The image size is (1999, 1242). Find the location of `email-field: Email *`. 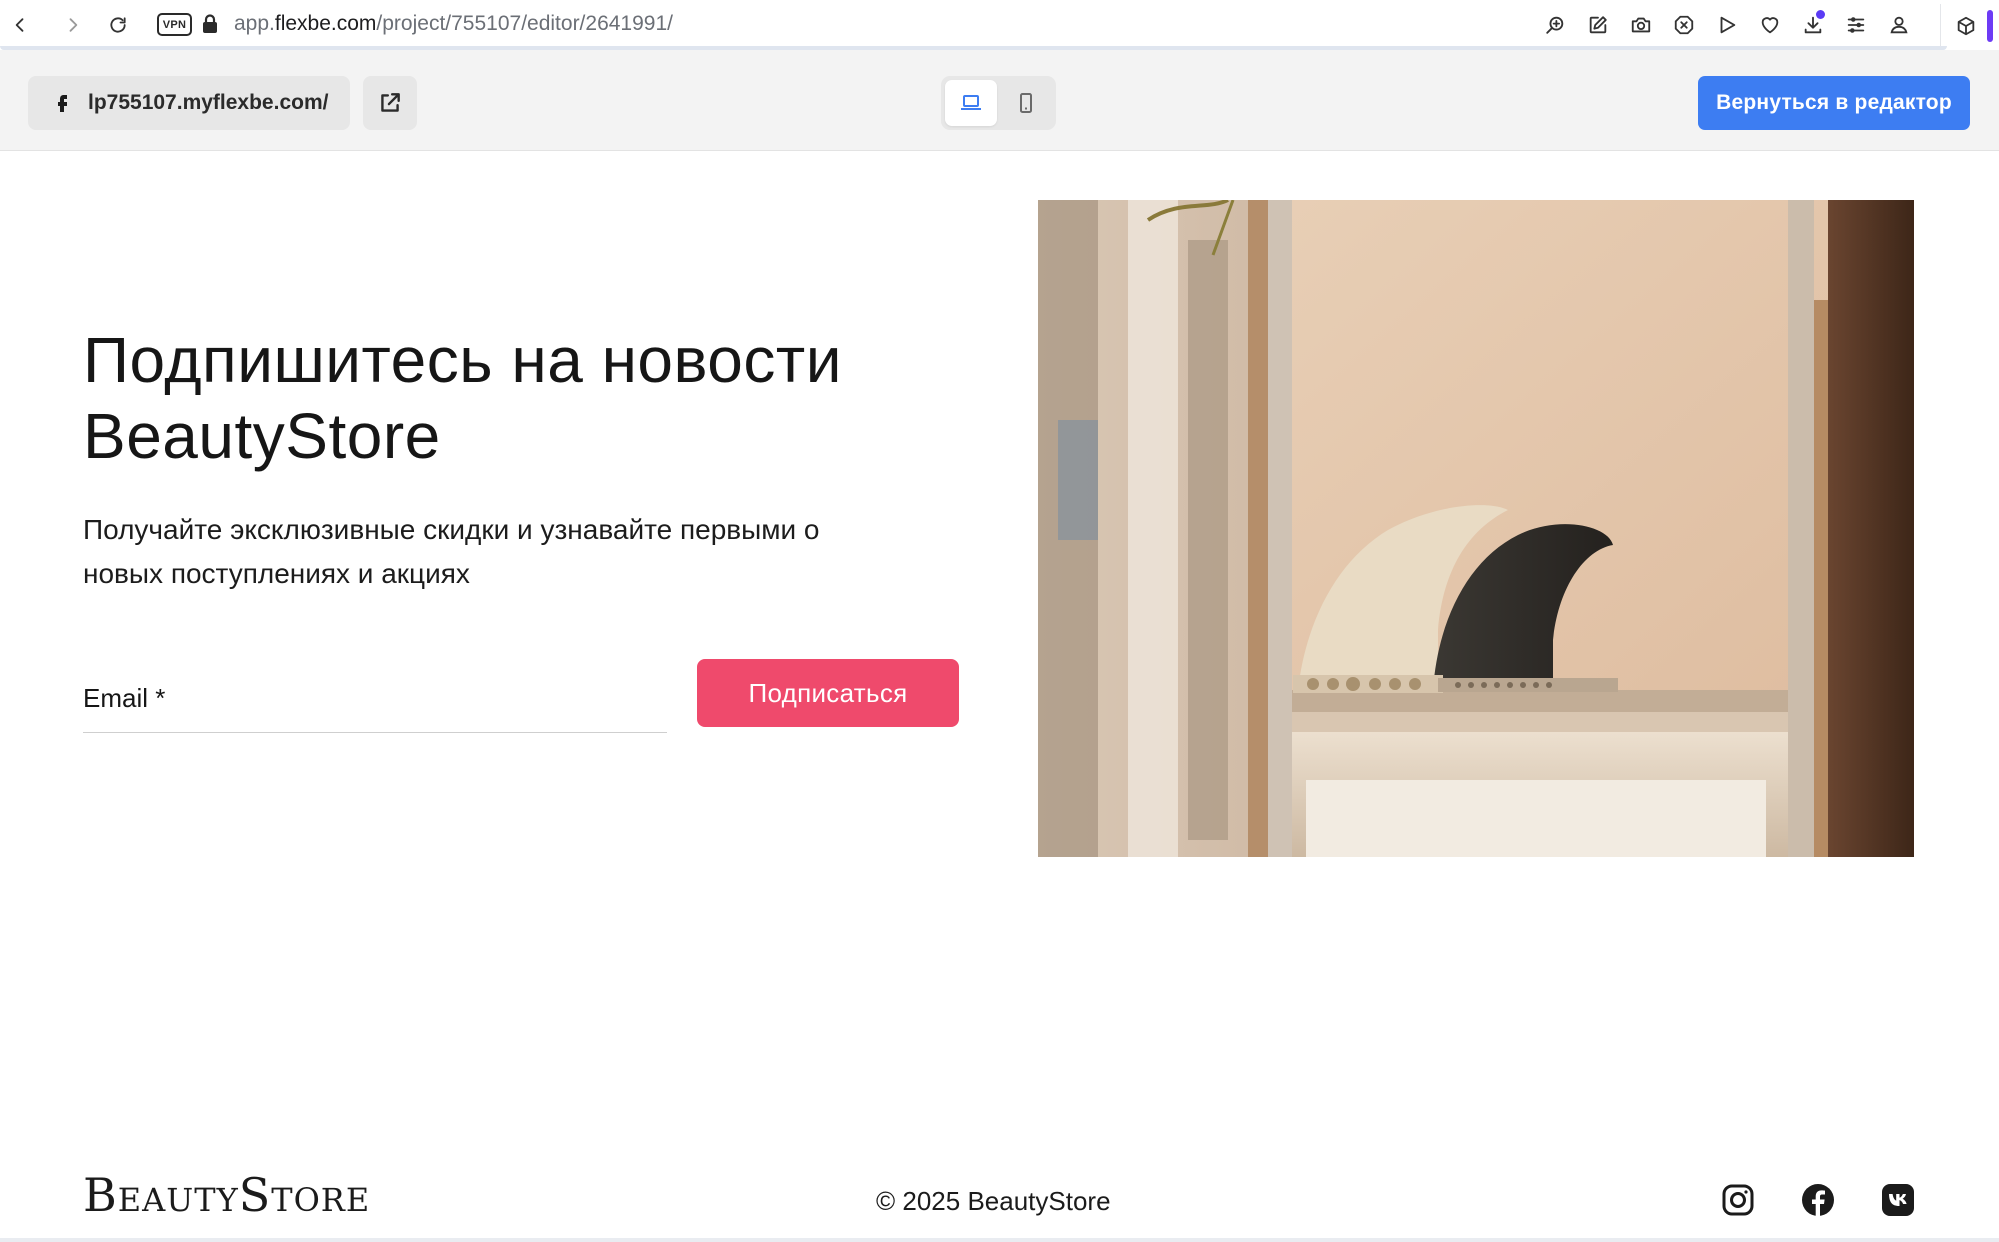

email-field: Email * is located at coordinates (375, 698).